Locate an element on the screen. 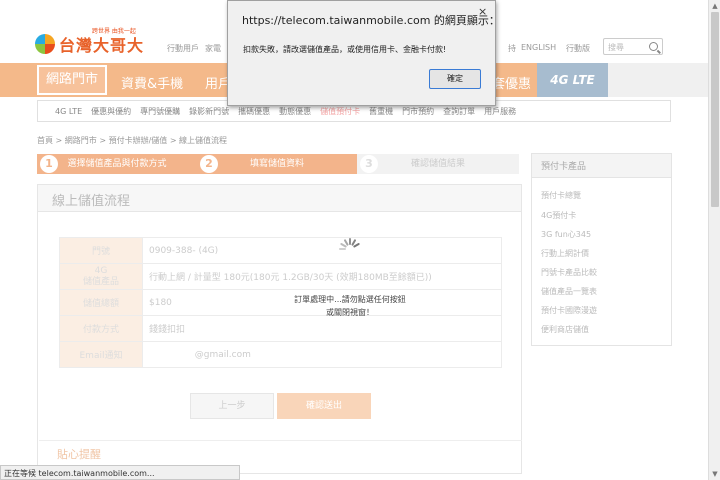 This screenshot has height=480, width=720. confirm-submit-button: 確認送出 is located at coordinates (324, 406).